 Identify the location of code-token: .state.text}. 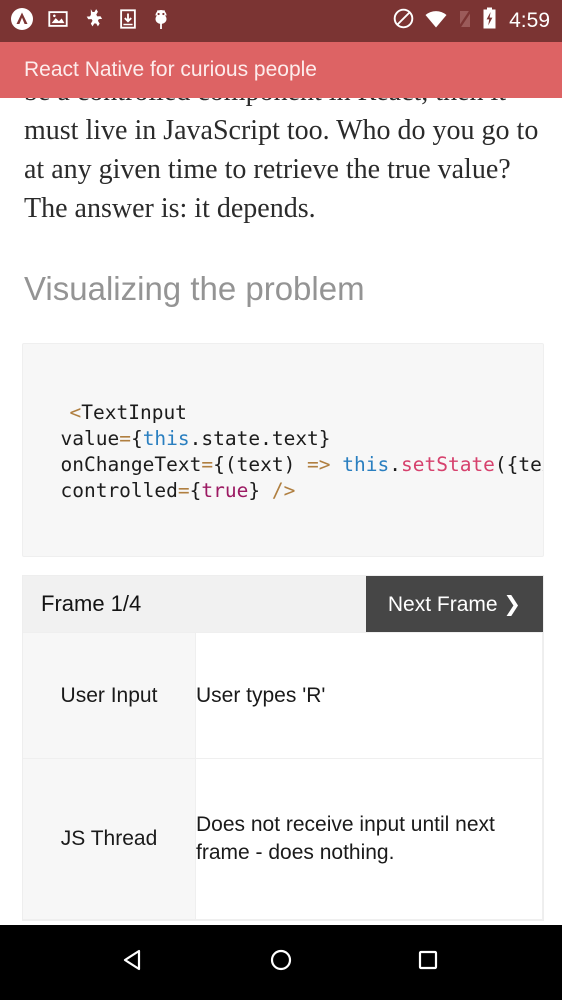
(260, 438).